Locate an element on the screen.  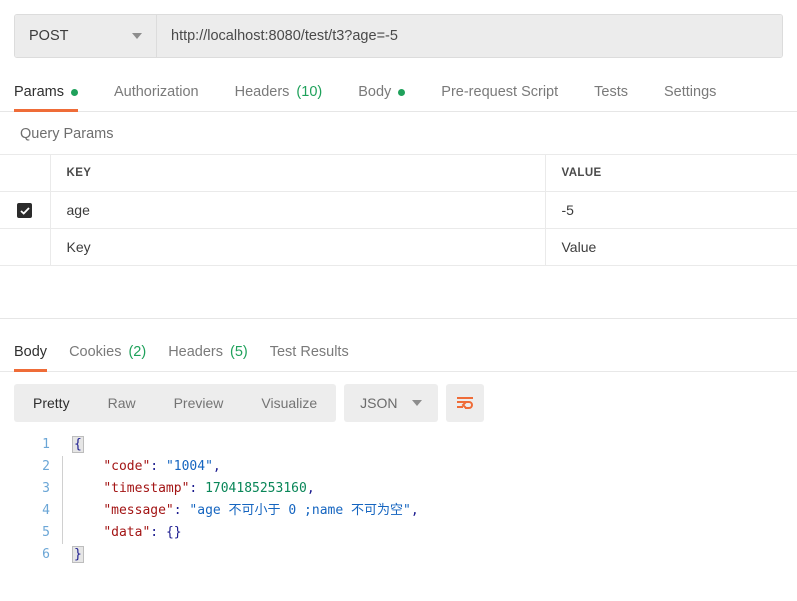
tab-label: Params is located at coordinates (39, 92).